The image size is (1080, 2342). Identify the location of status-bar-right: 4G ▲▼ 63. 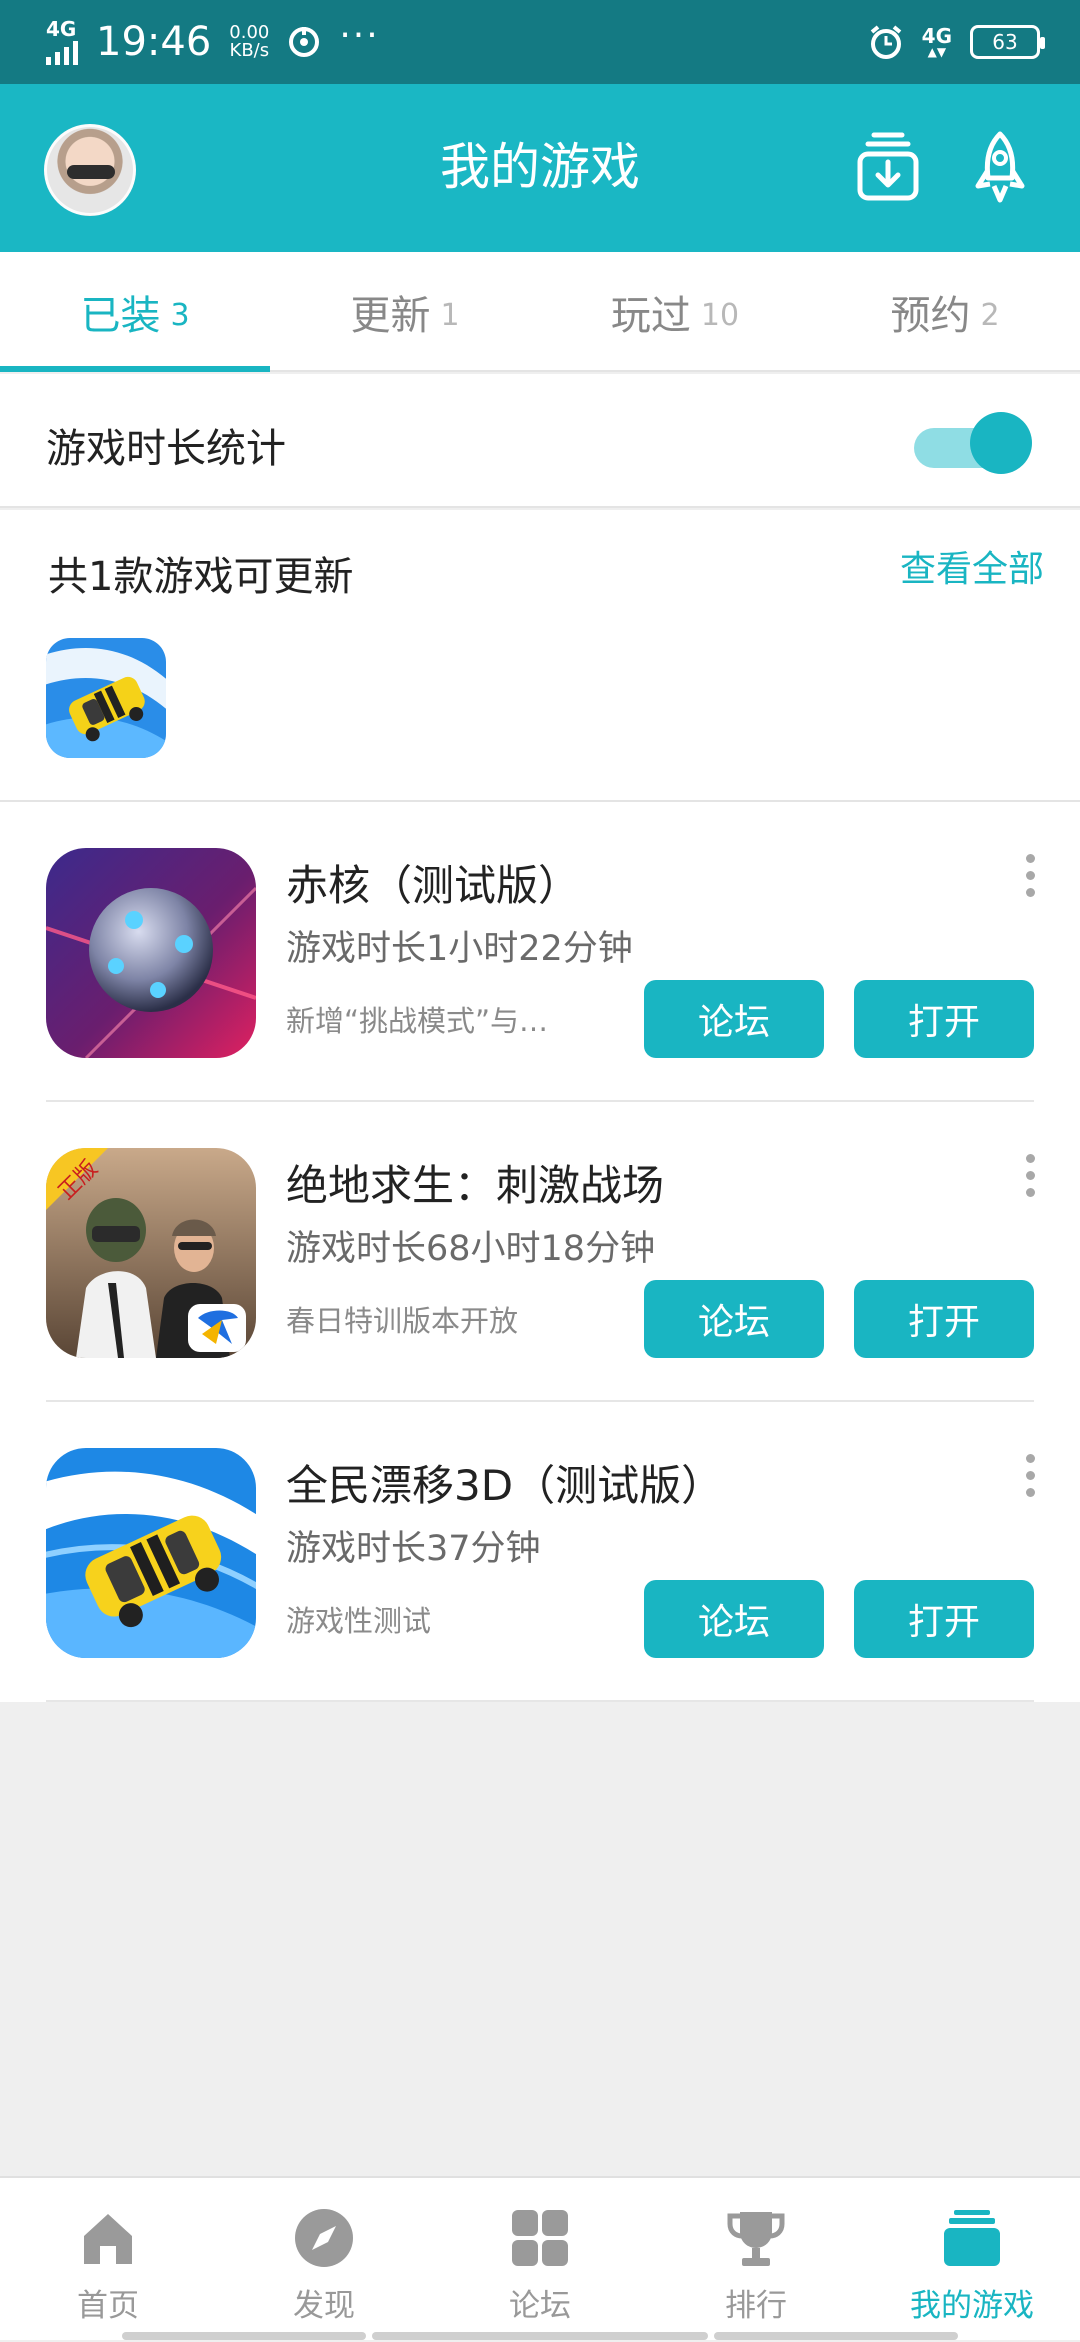
(956, 42).